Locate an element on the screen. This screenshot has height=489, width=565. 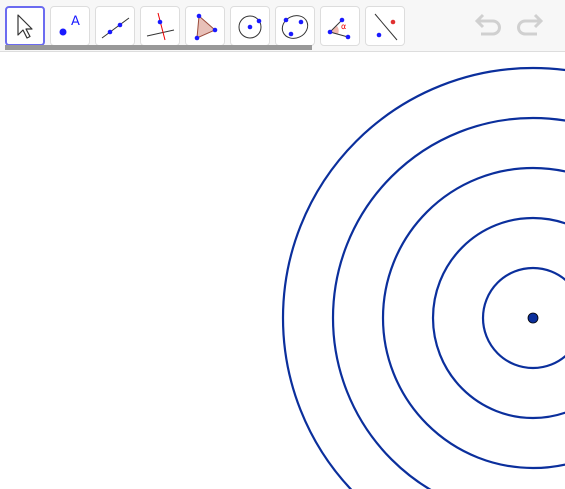
scrollbar-thumb is located at coordinates (158, 47).